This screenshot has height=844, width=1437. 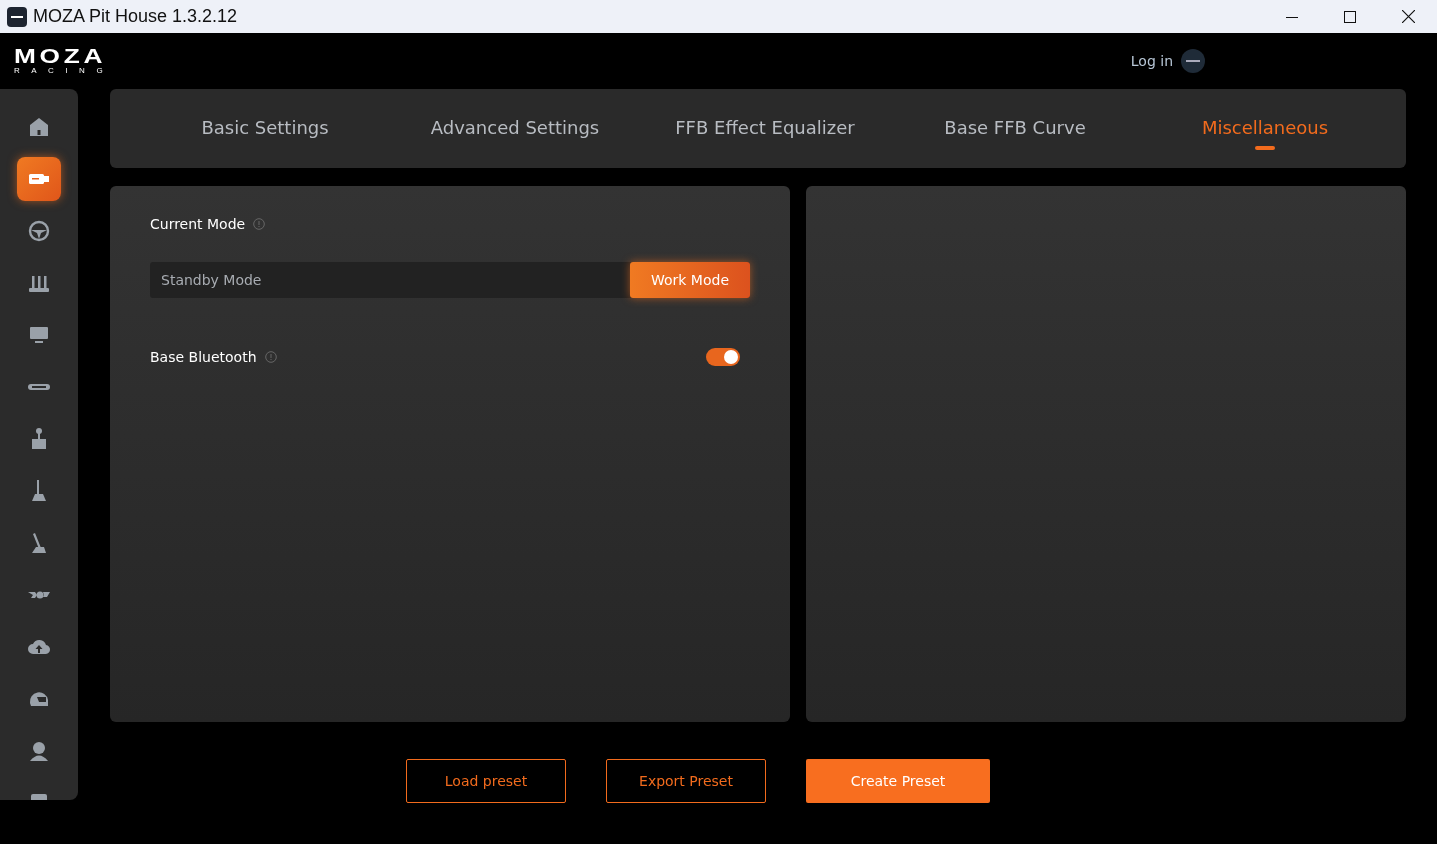 I want to click on logo-subtitle: RACING, so click(x=64, y=71).